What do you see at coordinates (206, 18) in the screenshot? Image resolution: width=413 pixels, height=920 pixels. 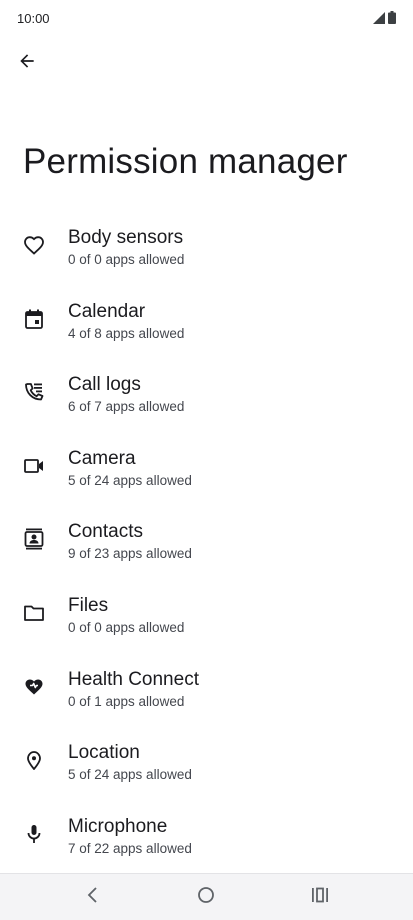 I see `status-bar: 10:00` at bounding box center [206, 18].